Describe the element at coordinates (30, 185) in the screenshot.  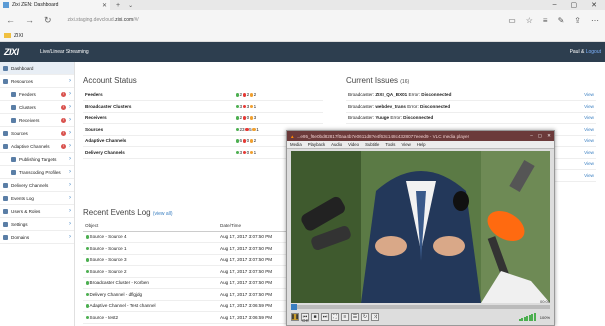
I see `sidebar-item-label: Delivery Channels` at that location.